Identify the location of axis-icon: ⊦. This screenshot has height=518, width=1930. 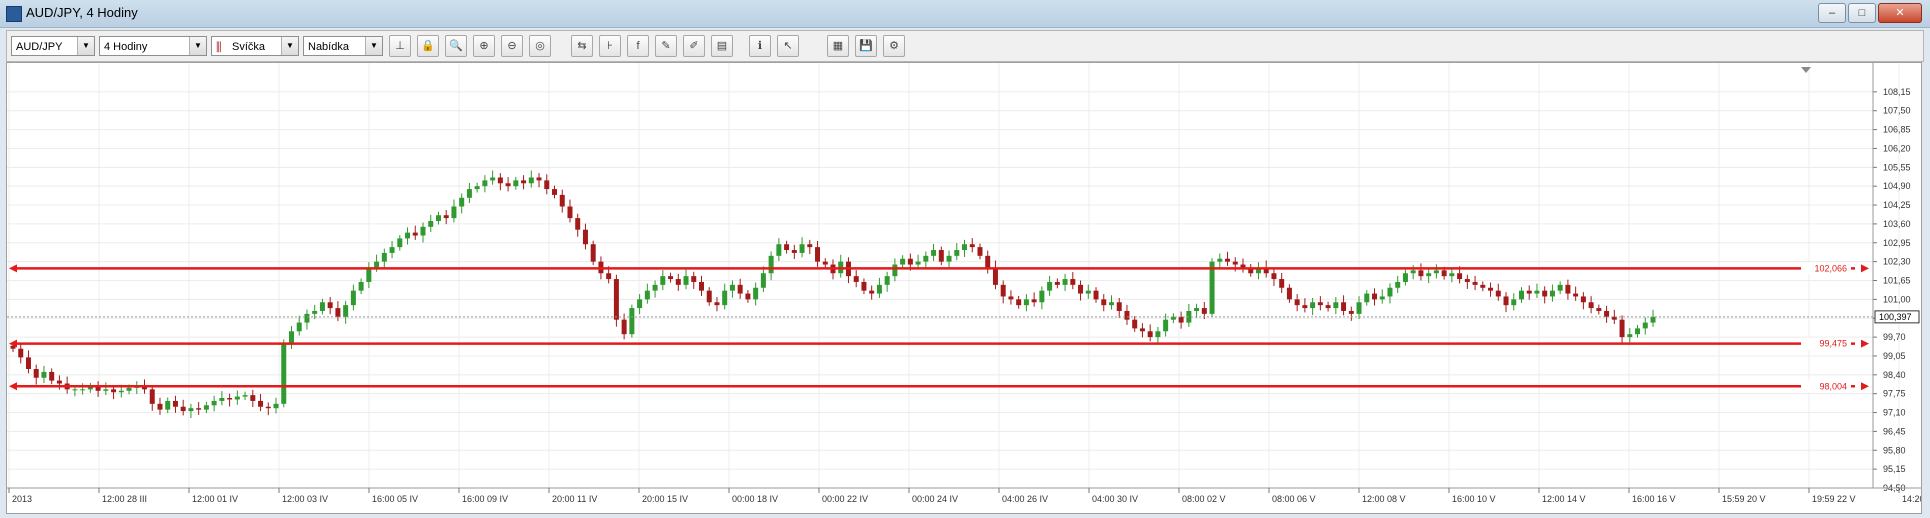
(610, 46).